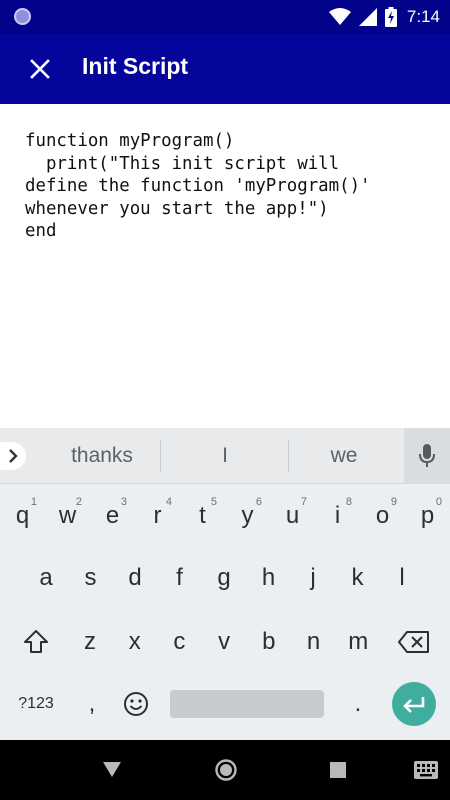 The width and height of the screenshot is (450, 800). Describe the element at coordinates (258, 502) in the screenshot. I see `key-number-hint: 6` at that location.